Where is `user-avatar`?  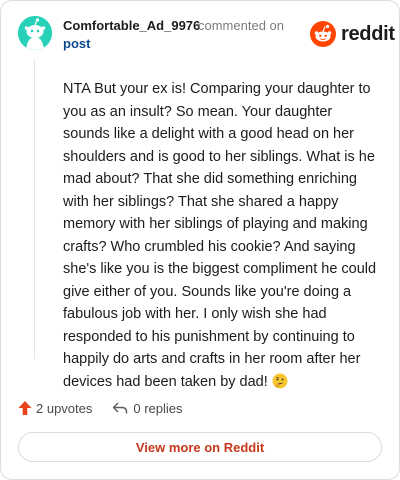 user-avatar is located at coordinates (35, 33).